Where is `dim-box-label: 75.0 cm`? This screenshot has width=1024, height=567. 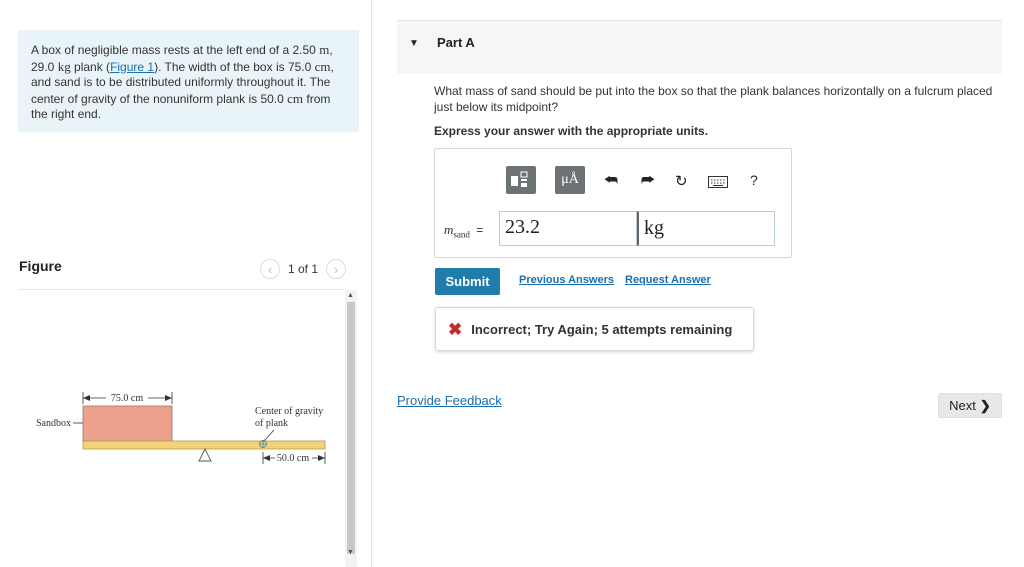 dim-box-label: 75.0 cm is located at coordinates (127, 398).